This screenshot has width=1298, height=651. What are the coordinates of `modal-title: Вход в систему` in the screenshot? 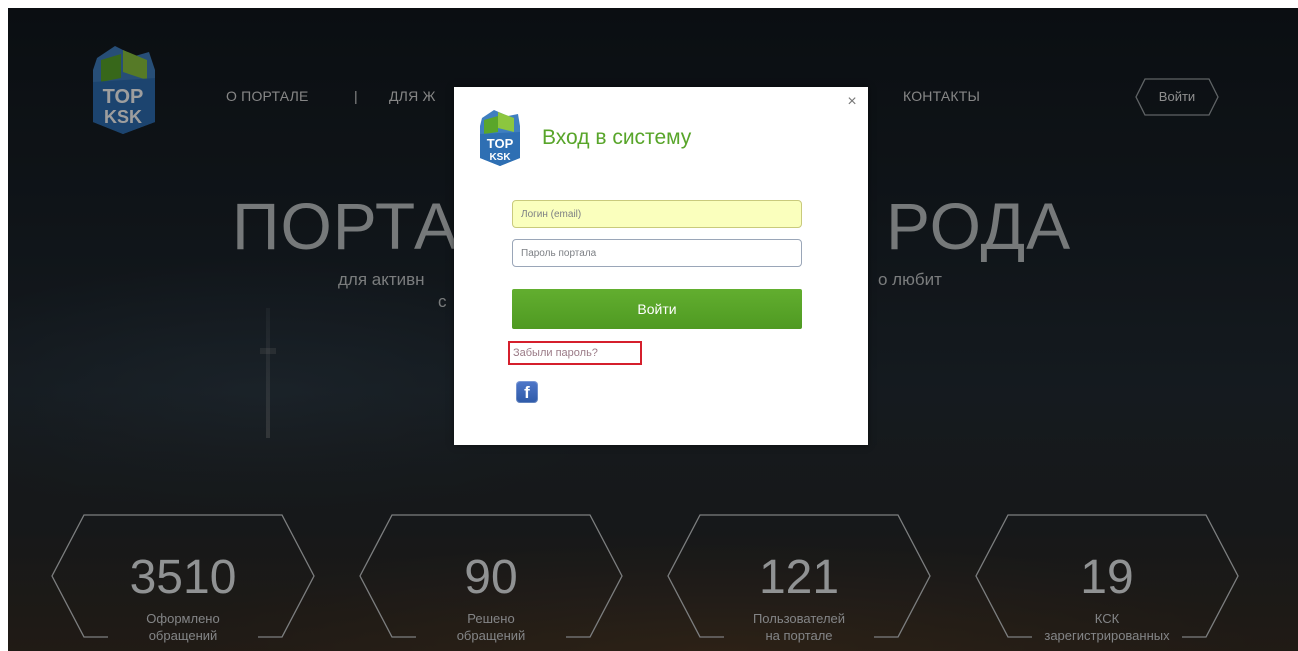 It's located at (617, 137).